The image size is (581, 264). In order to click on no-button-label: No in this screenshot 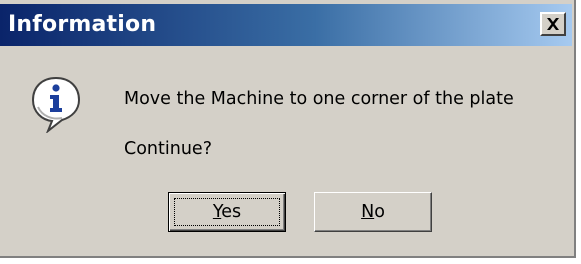, I will do `click(373, 212)`.